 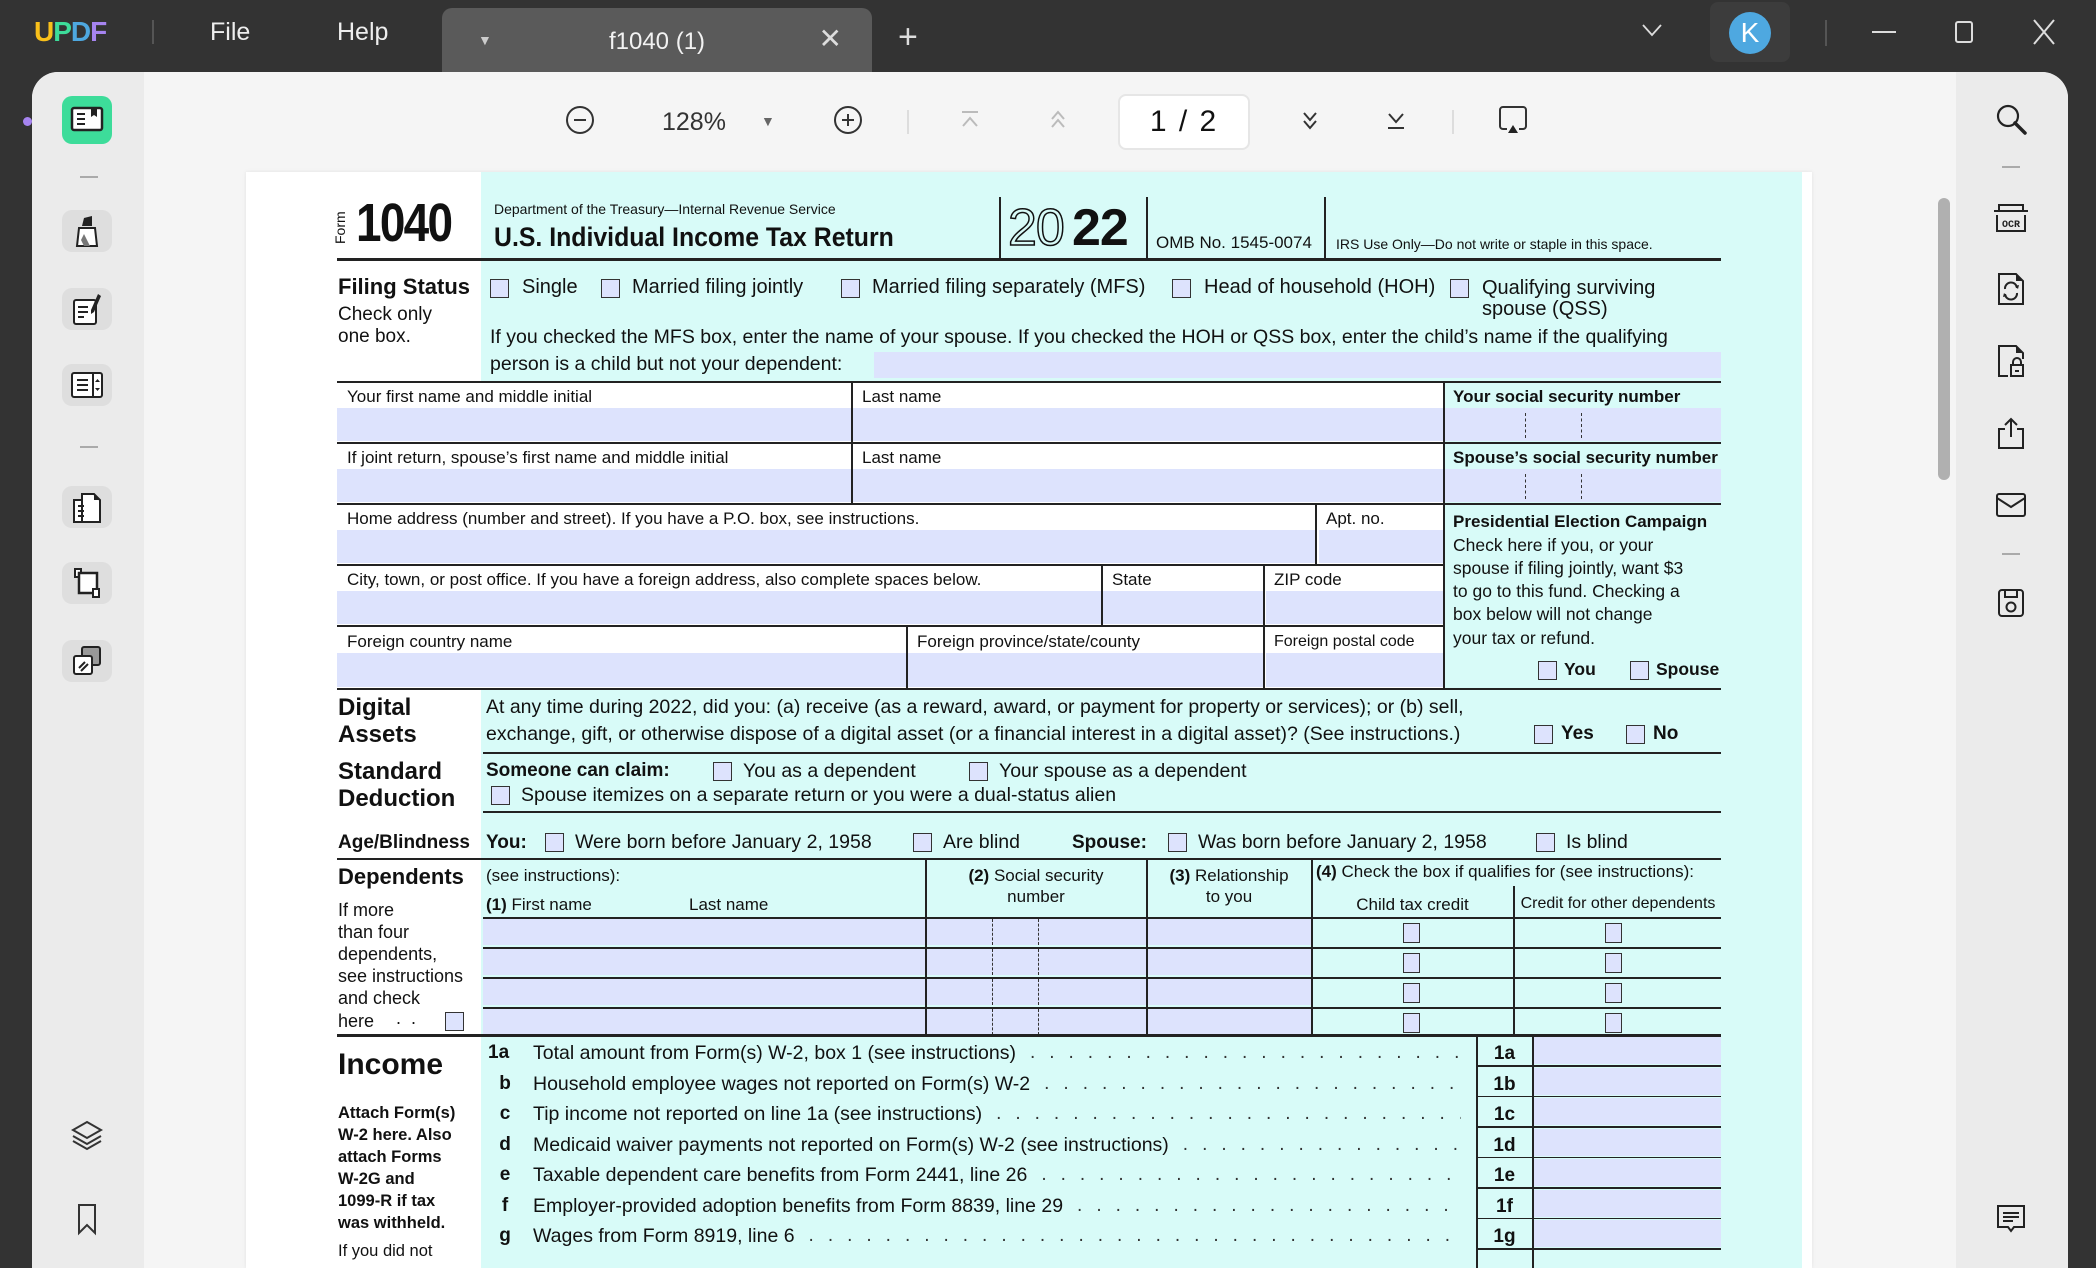 What do you see at coordinates (500, 795) in the screenshot?
I see `checkbox-spouse-itemizes` at bounding box center [500, 795].